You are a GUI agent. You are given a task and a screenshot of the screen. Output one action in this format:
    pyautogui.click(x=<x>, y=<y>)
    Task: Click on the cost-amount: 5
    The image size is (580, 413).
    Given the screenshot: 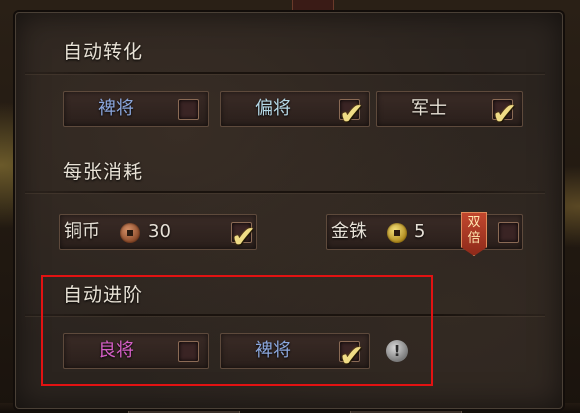 What is the action you would take?
    pyautogui.click(x=420, y=231)
    